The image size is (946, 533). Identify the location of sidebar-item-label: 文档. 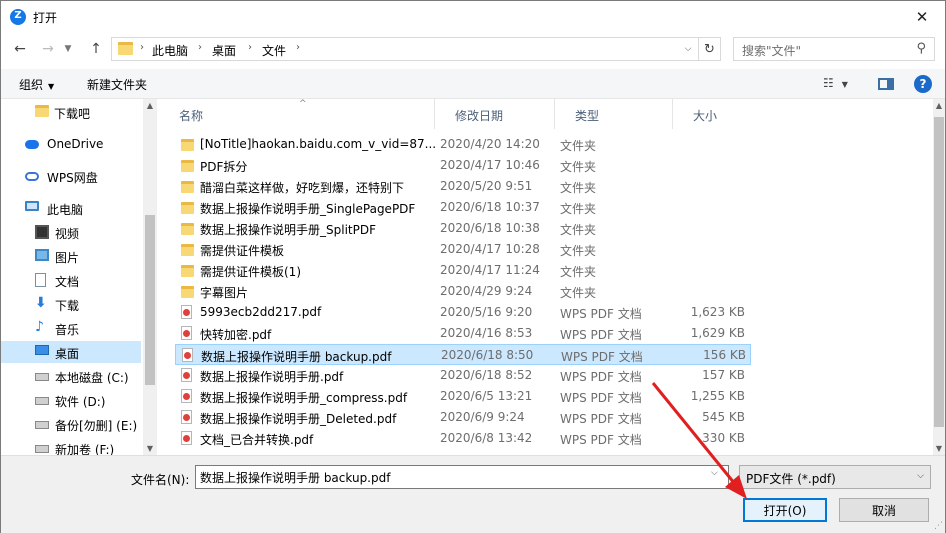
(67, 282).